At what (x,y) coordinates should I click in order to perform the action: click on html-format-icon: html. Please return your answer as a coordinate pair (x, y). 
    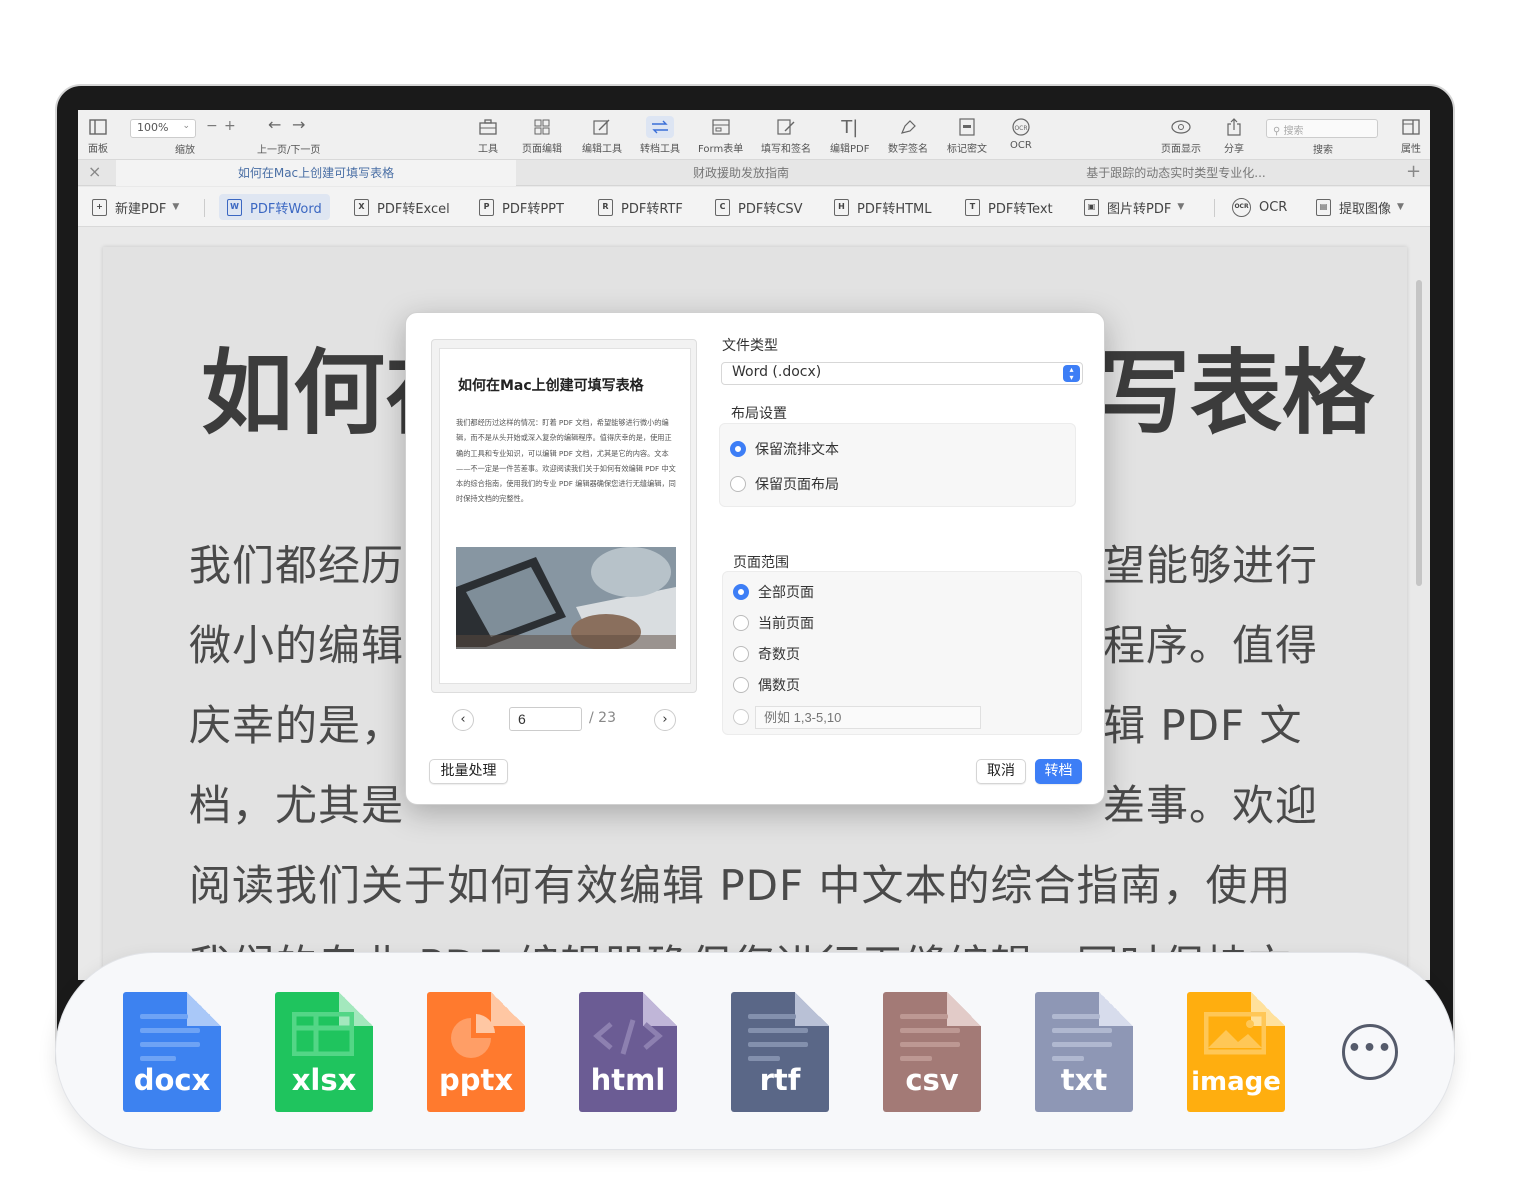
    Looking at the image, I should click on (628, 1052).